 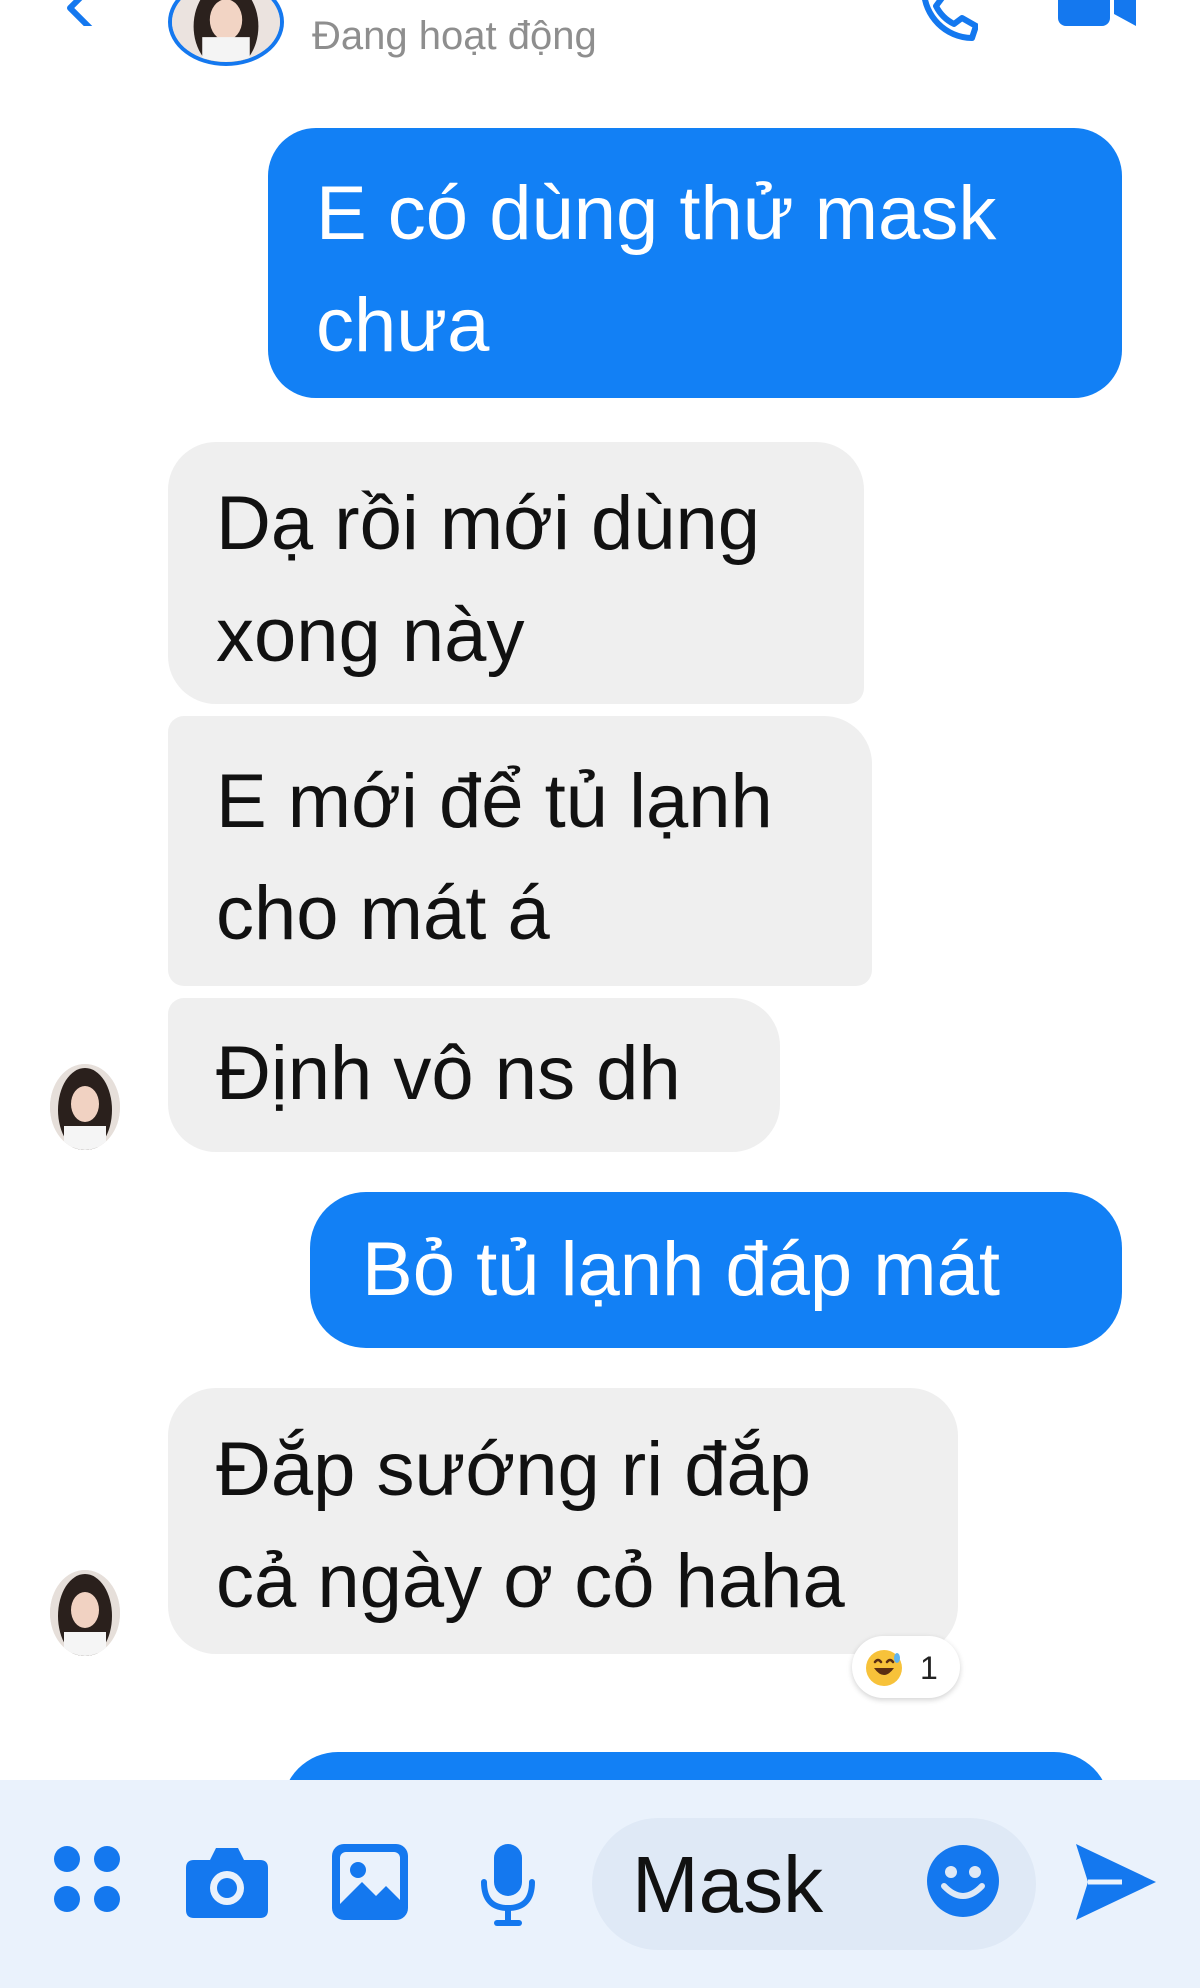 What do you see at coordinates (530, 1581) in the screenshot?
I see `message-text: cả ngày ơ cỏ haha` at bounding box center [530, 1581].